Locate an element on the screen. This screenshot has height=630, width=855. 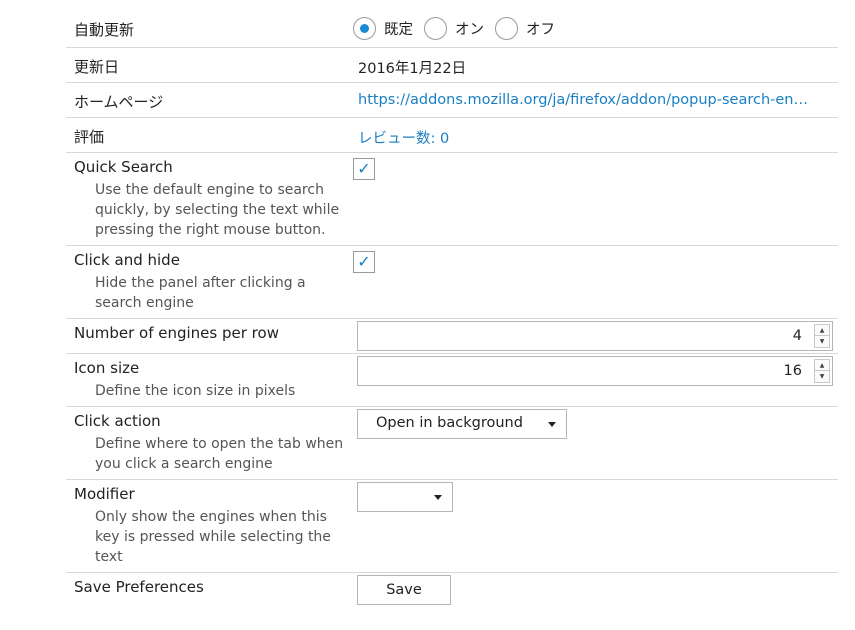
save-prefs-label: Save Preferences is located at coordinates (139, 587).